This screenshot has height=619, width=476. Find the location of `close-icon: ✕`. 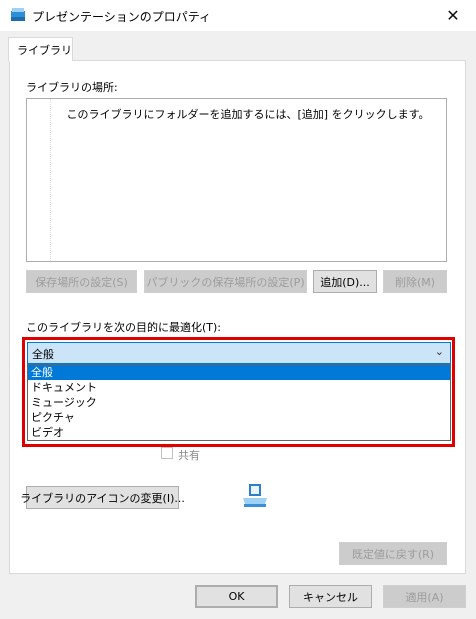

close-icon: ✕ is located at coordinates (453, 15).